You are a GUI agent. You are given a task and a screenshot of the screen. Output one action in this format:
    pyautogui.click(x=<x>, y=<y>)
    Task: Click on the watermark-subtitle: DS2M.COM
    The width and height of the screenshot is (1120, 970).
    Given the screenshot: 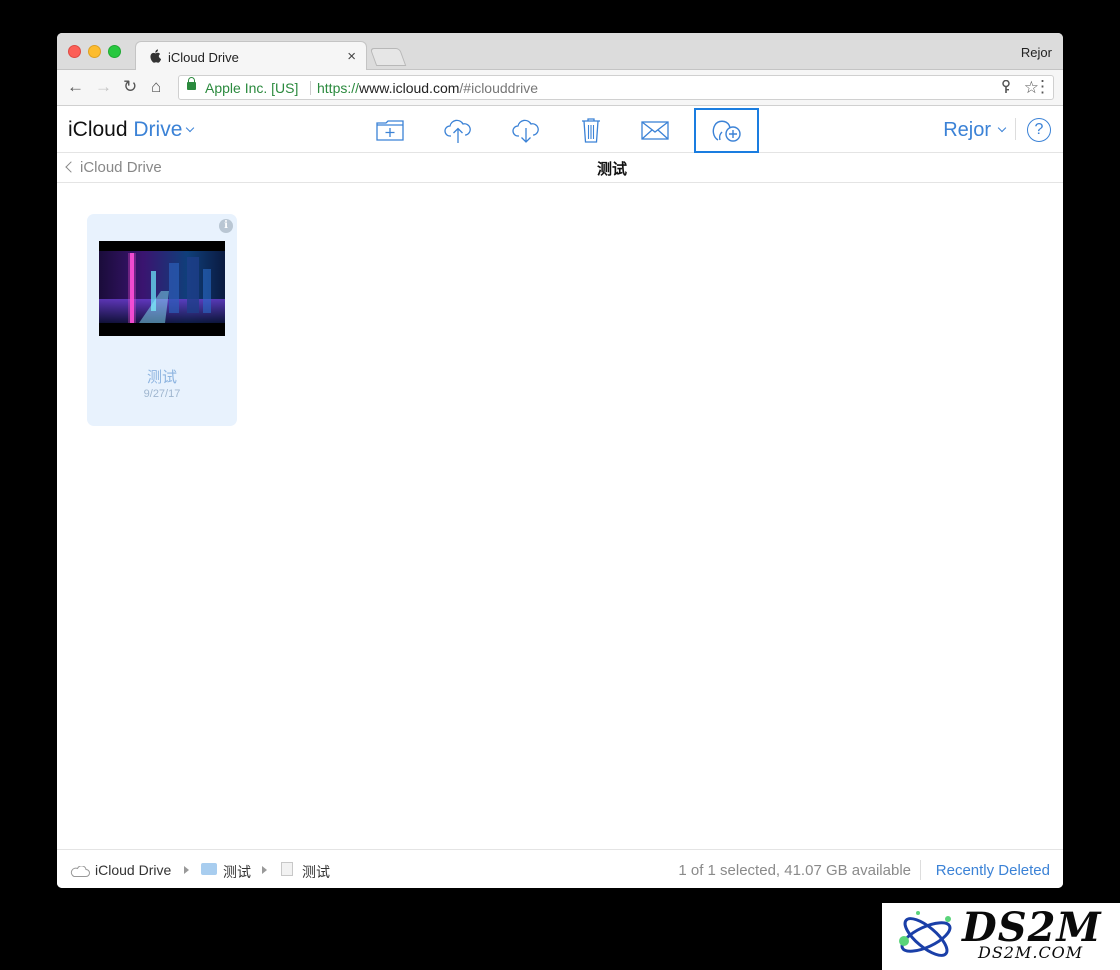 What is the action you would take?
    pyautogui.click(x=1031, y=952)
    